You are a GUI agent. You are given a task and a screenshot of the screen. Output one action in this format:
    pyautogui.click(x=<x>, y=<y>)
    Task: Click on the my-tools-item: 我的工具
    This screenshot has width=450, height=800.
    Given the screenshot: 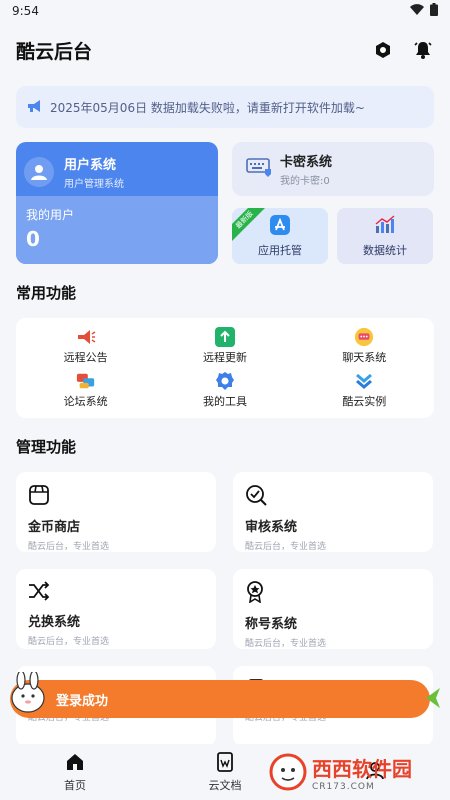 What is the action you would take?
    pyautogui.click(x=224, y=390)
    